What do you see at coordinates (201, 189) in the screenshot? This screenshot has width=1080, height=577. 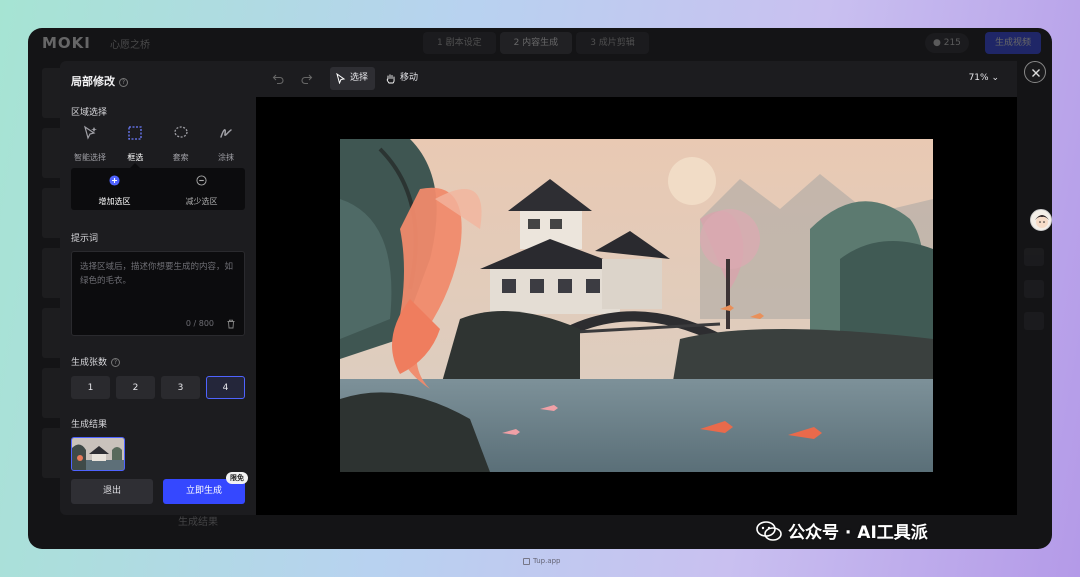 I see `mode-subtract-selection: 减少选区` at bounding box center [201, 189].